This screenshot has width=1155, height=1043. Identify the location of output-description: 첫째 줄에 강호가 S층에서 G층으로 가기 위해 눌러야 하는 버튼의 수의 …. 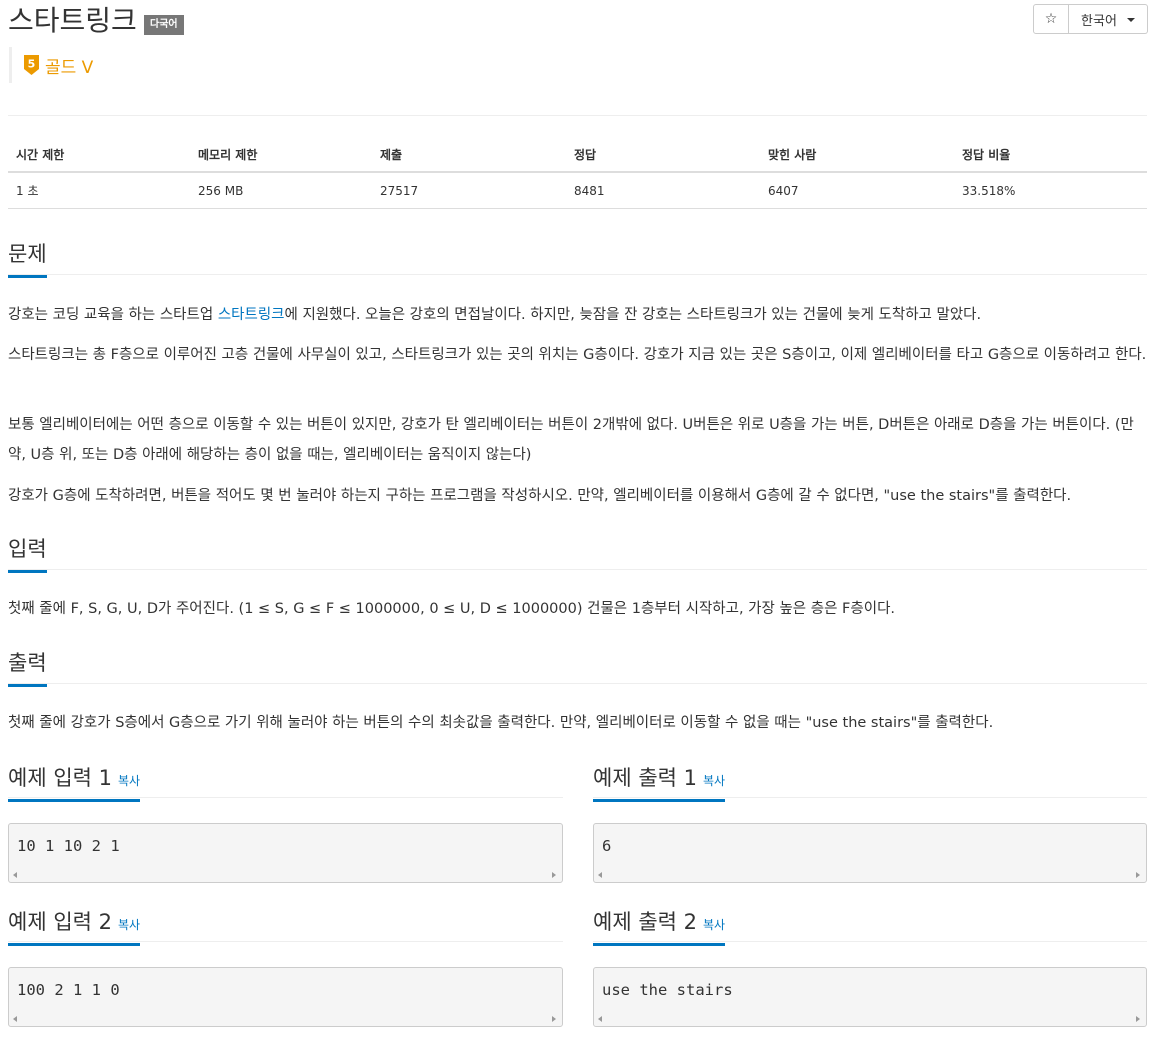
(501, 723).